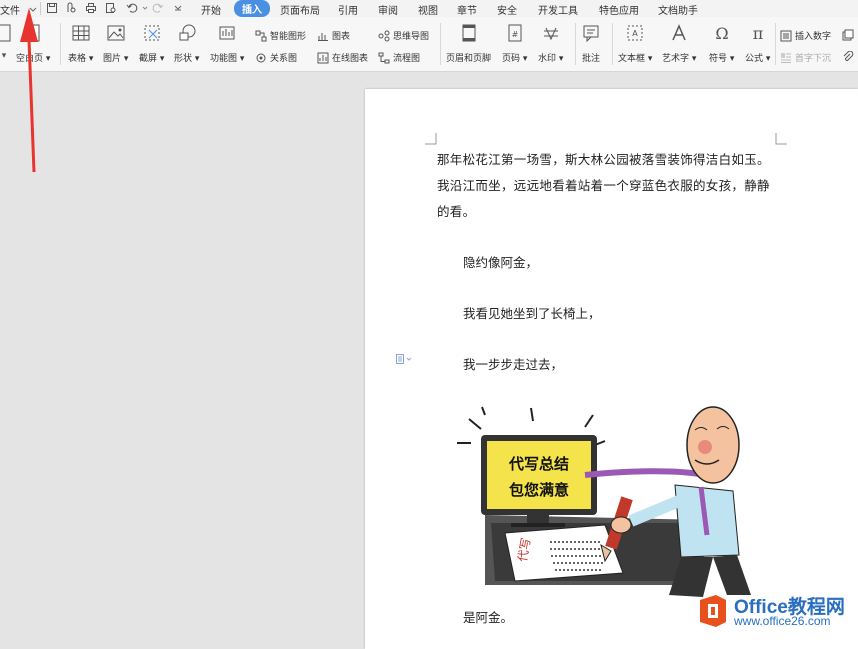 This screenshot has width=858, height=649. What do you see at coordinates (115, 43) in the screenshot?
I see `picture-button: 图片 ▾` at bounding box center [115, 43].